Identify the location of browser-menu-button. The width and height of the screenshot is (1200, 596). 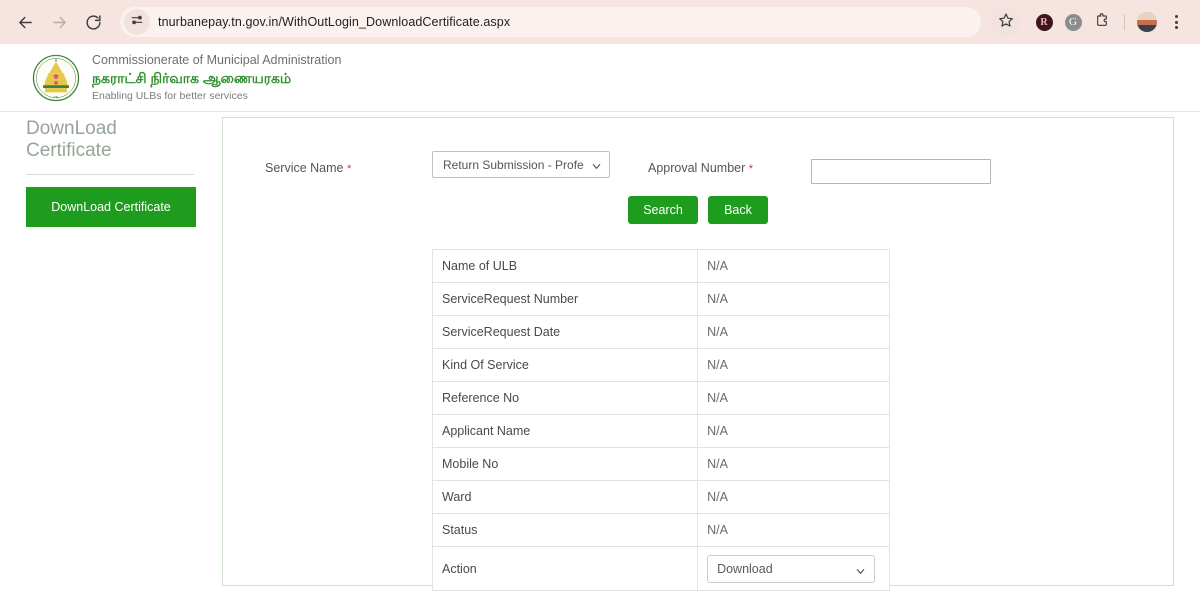
(1176, 22).